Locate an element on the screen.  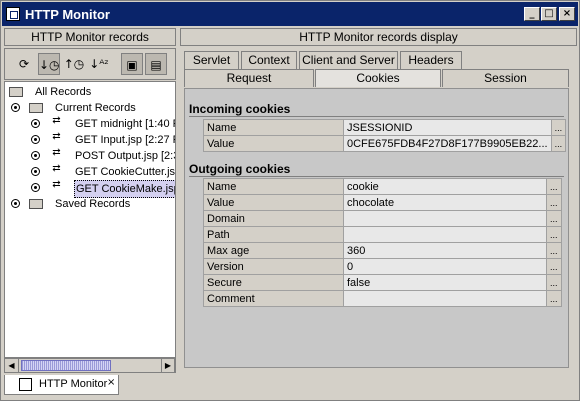
folder-open-icon is located at coordinates (36, 108).